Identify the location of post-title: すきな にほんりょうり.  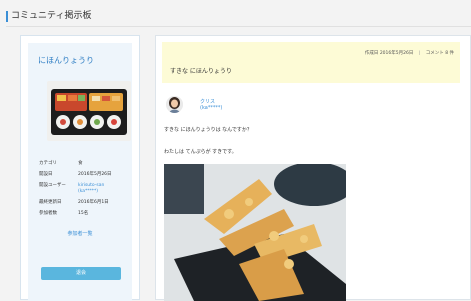
(201, 71).